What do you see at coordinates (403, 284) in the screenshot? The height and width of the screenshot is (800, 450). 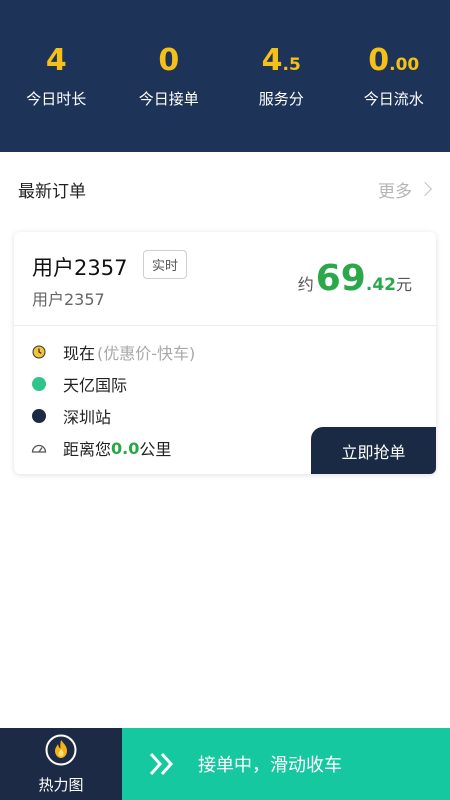 I see `price-unit: 元` at bounding box center [403, 284].